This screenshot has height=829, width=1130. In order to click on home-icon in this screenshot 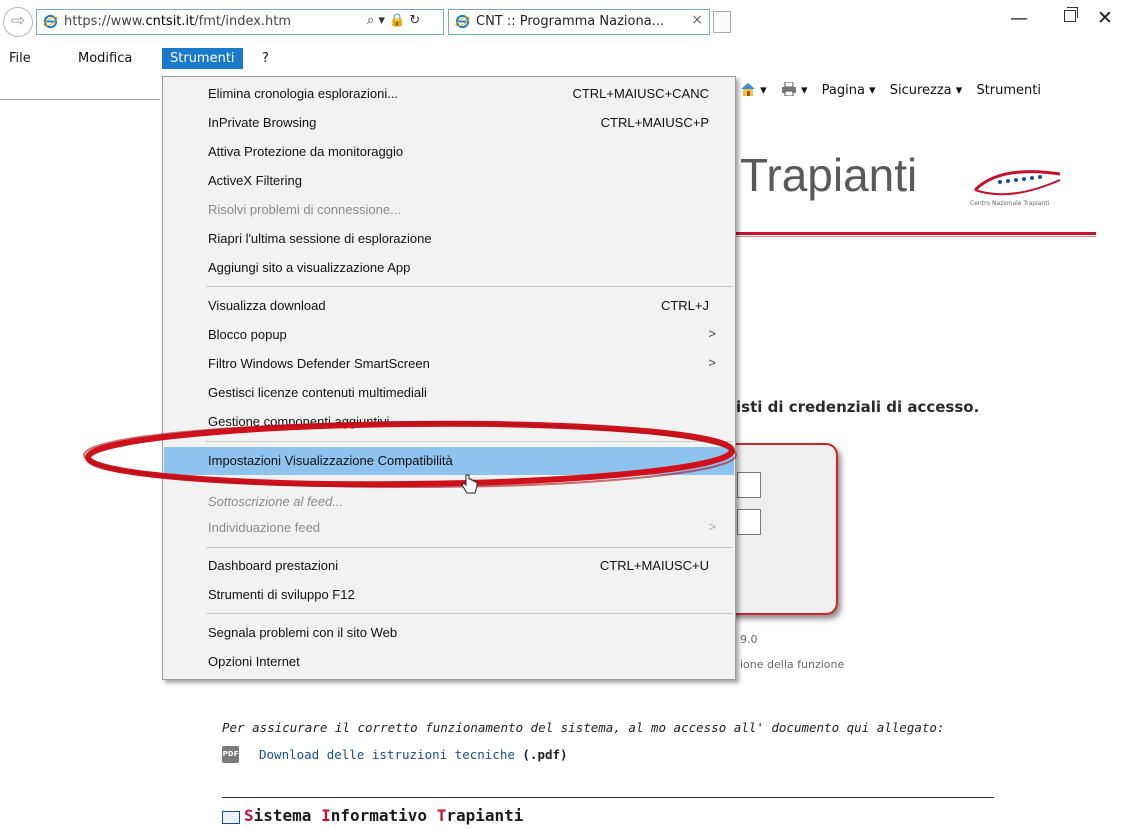, I will do `click(748, 89)`.